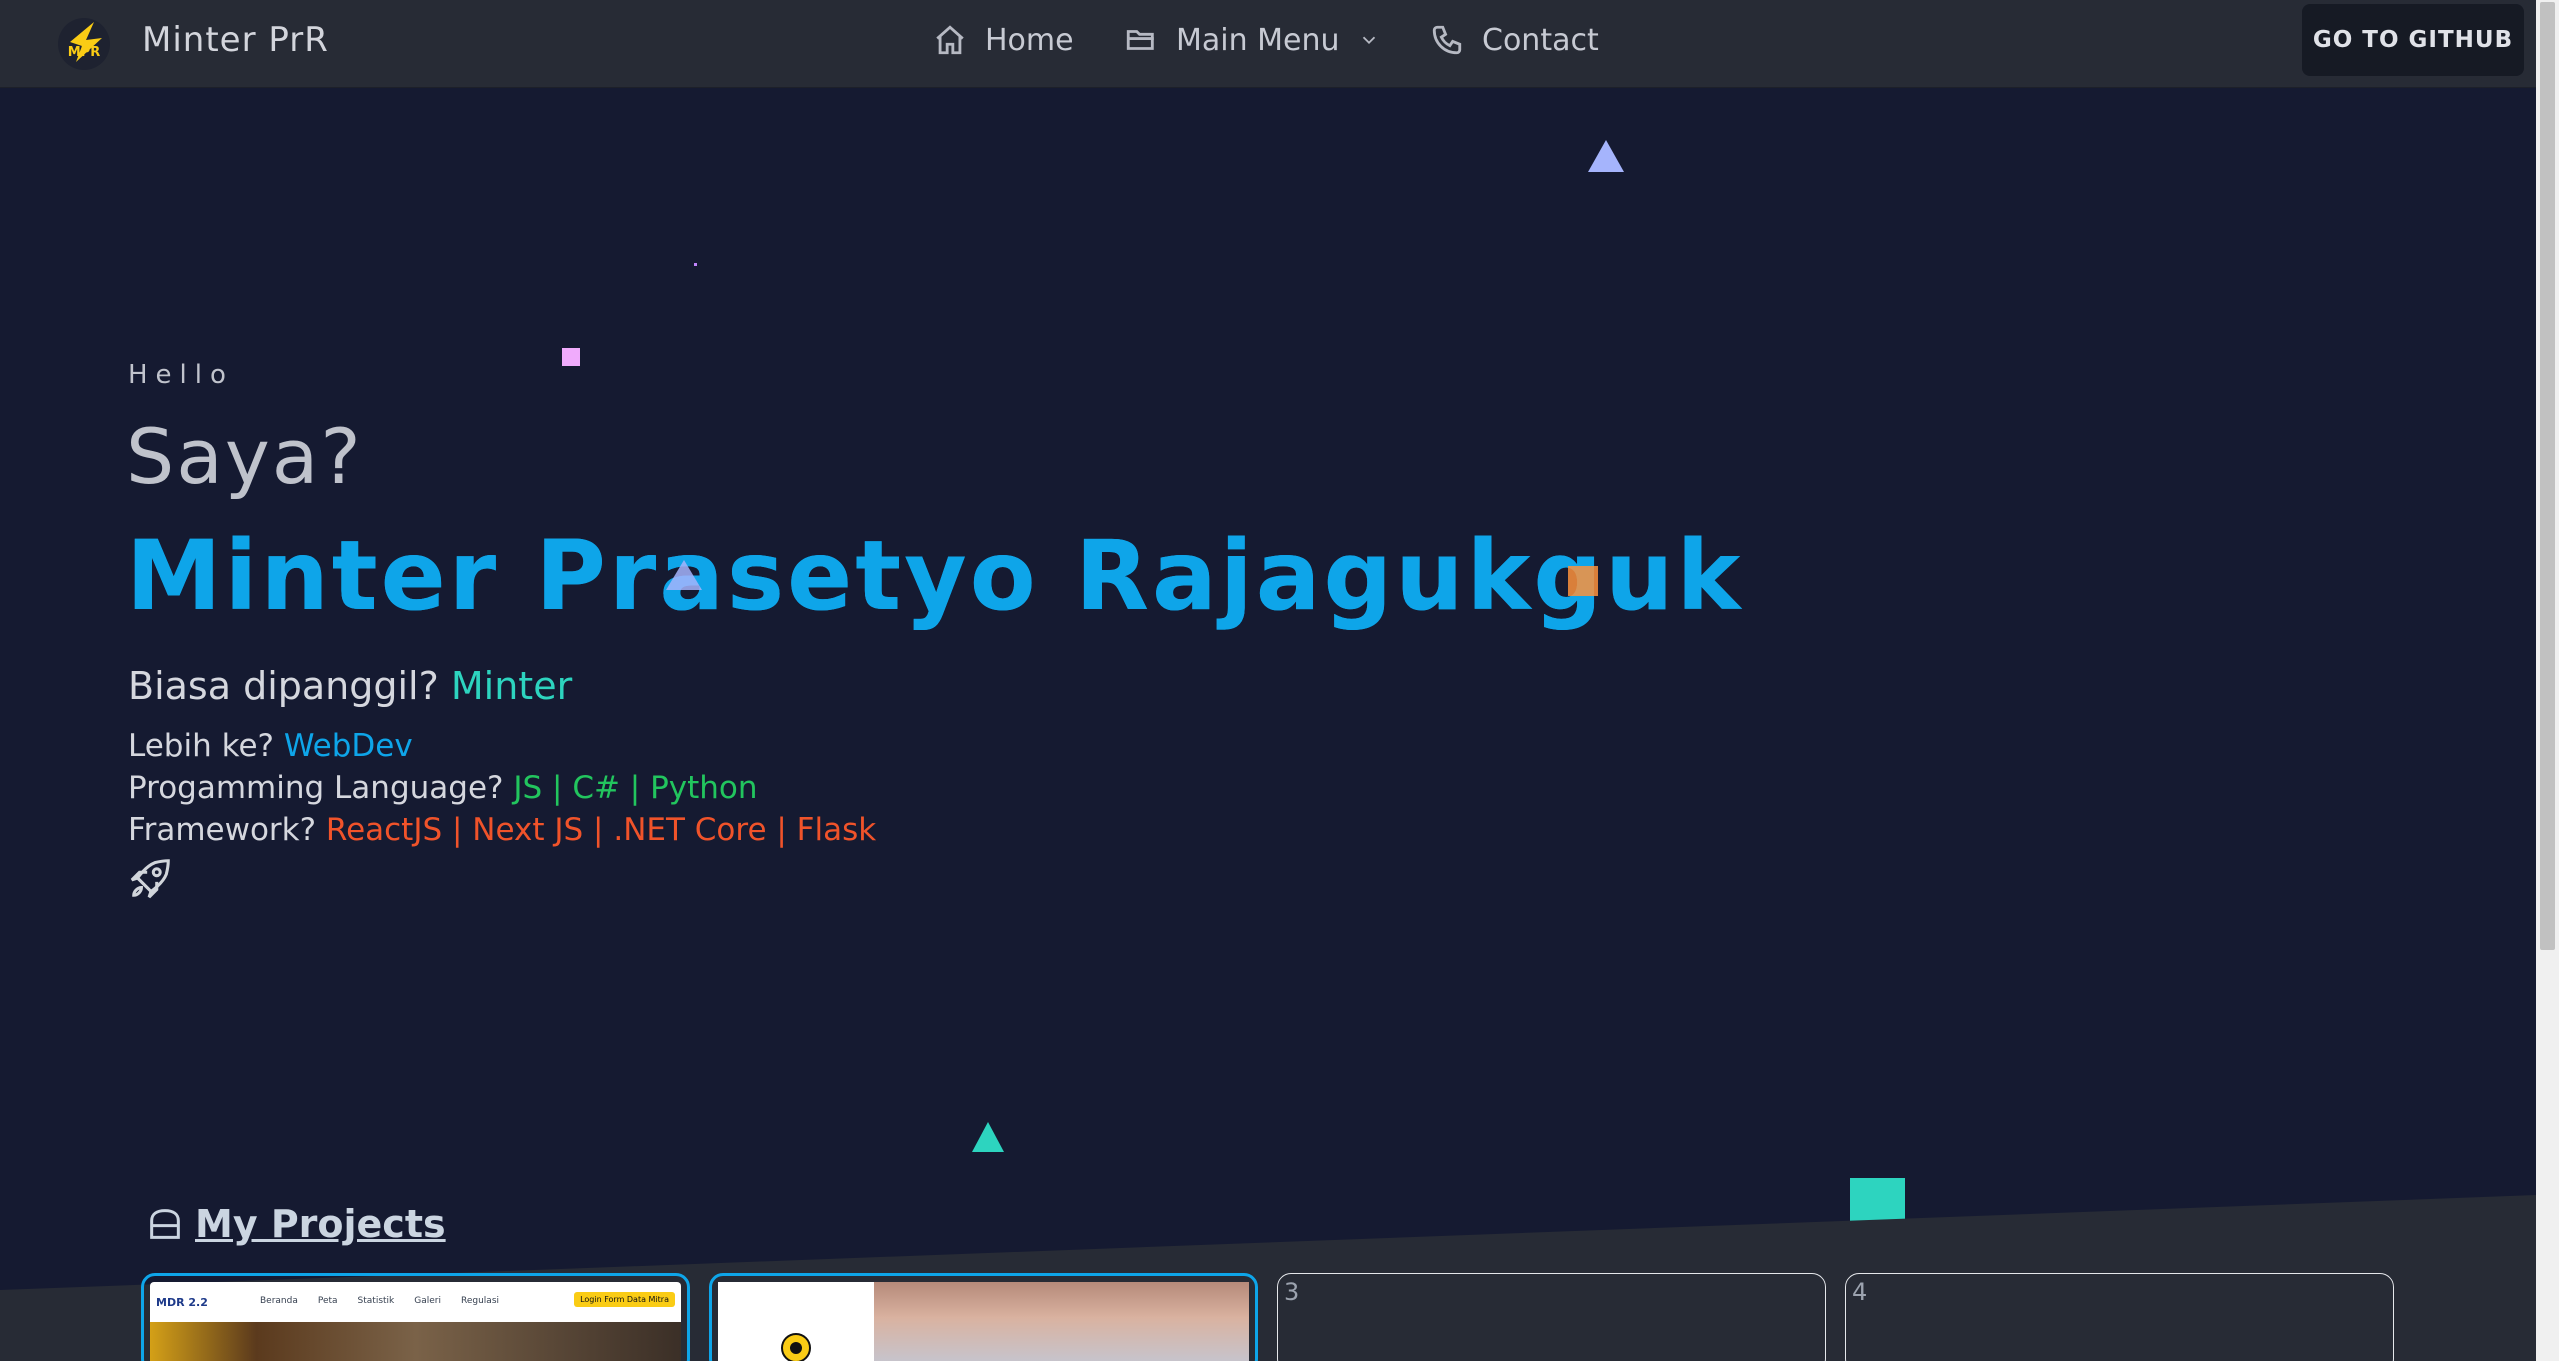 This screenshot has height=1361, width=2559. I want to click on rocket-icon, so click(150, 879).